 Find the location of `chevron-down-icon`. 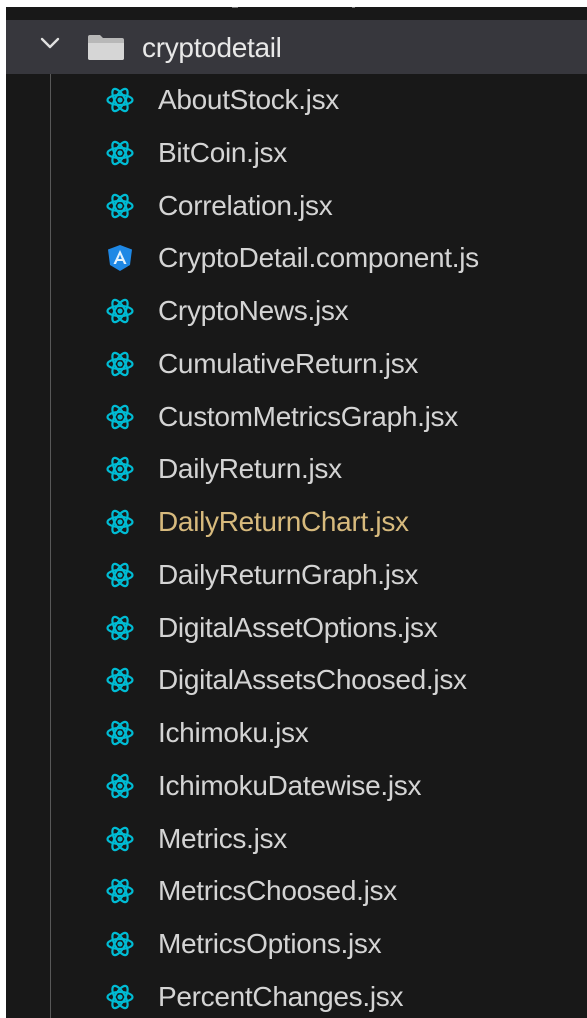

chevron-down-icon is located at coordinates (50, 43).